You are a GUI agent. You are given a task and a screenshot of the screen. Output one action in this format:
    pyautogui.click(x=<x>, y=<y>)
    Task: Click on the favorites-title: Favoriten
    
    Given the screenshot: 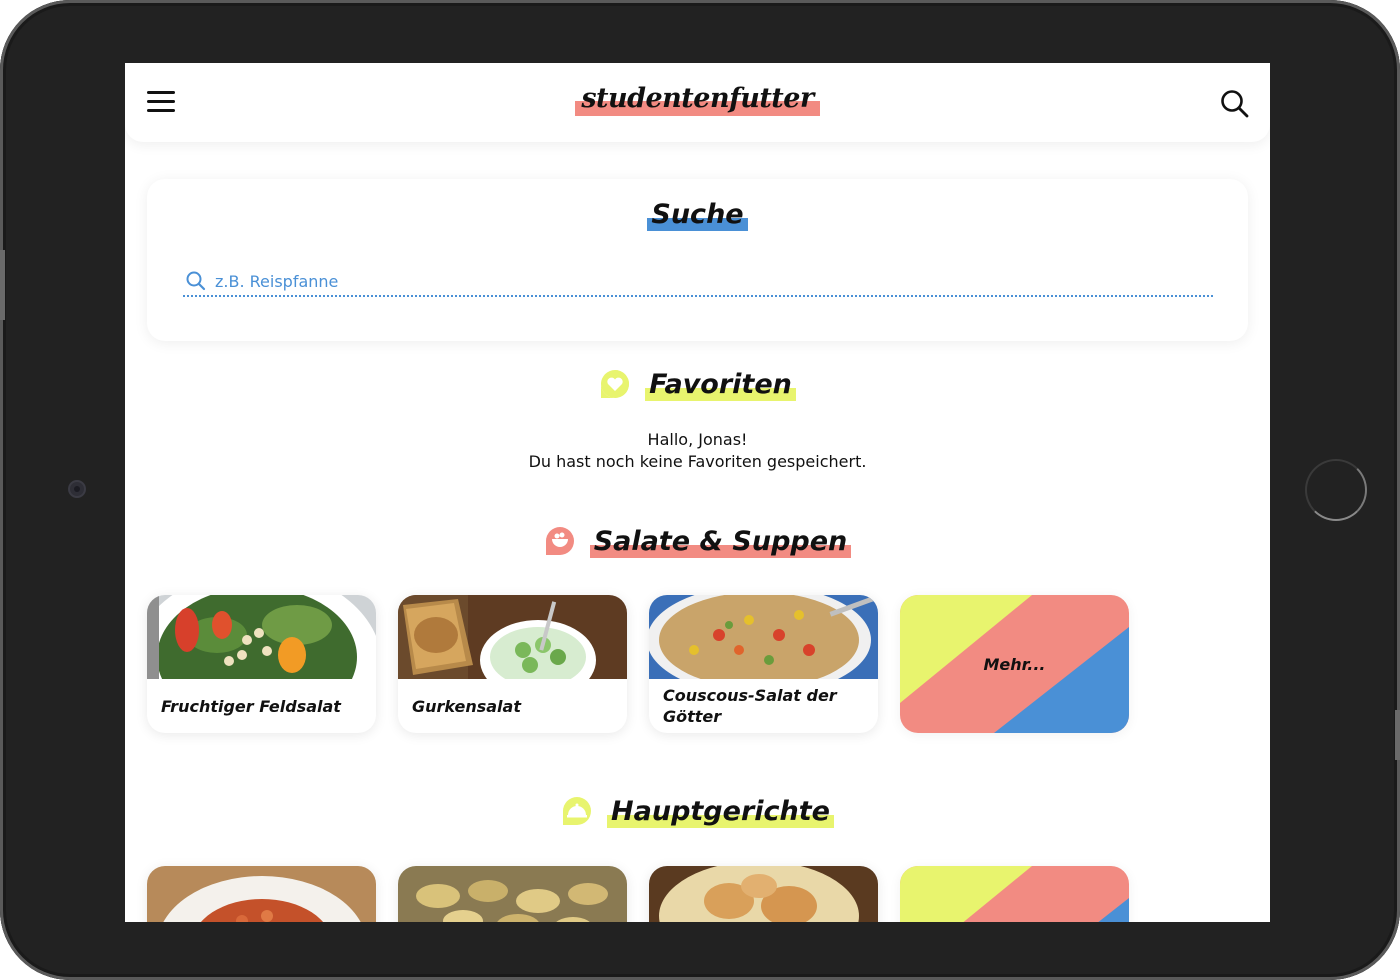 What is the action you would take?
    pyautogui.click(x=720, y=385)
    